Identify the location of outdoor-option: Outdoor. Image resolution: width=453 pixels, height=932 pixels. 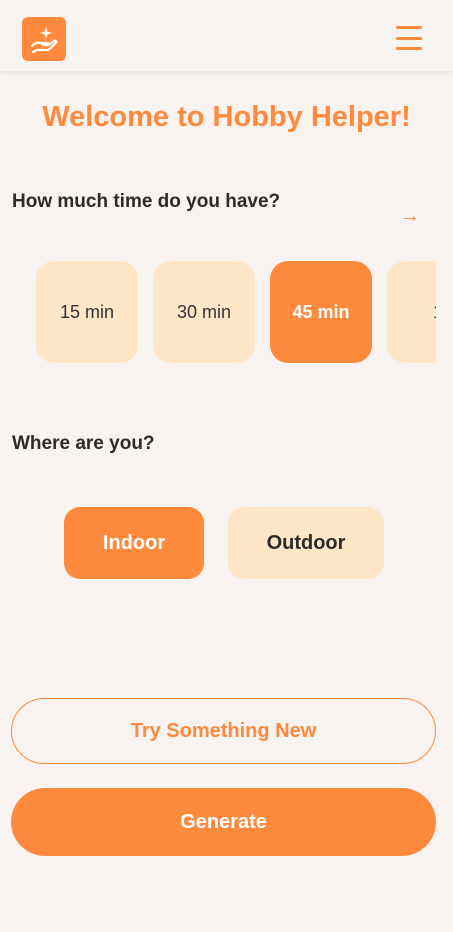
(306, 543).